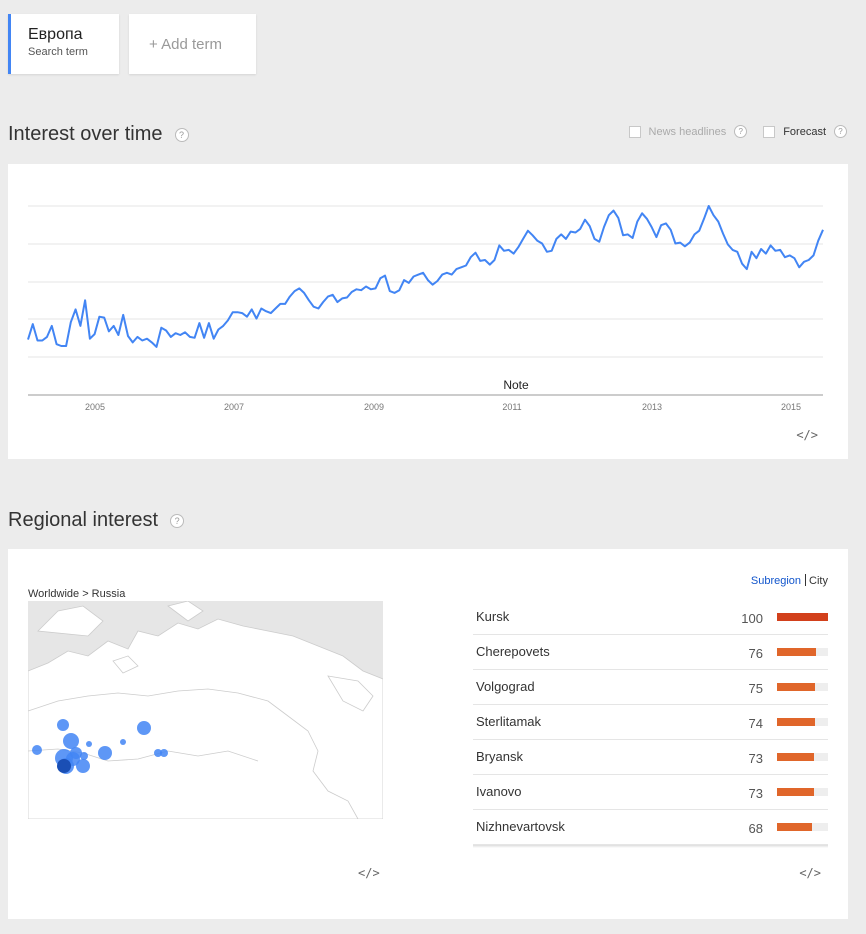  Describe the element at coordinates (95, 407) in the screenshot. I see `x-tick-label: 2005` at that location.